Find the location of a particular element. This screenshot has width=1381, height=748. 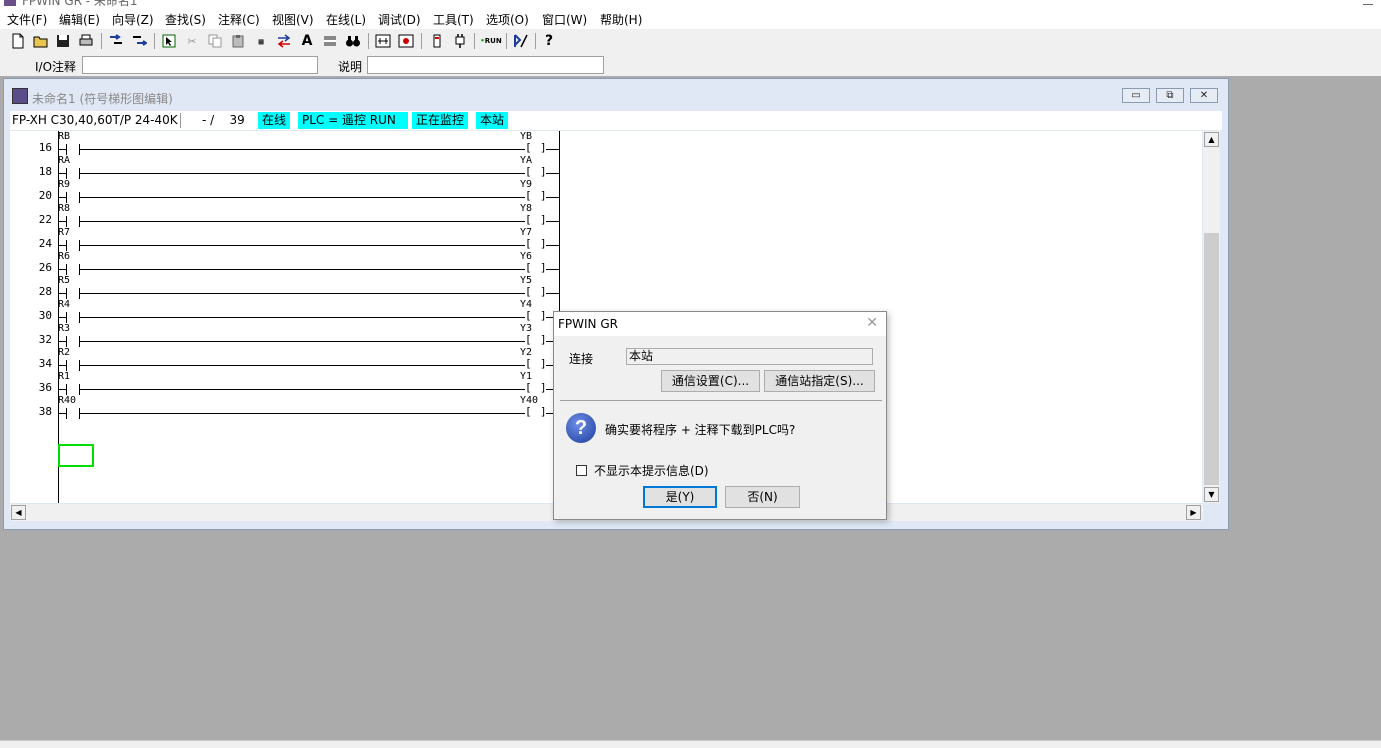

dialog-close-icon: ✕ is located at coordinates (872, 323).